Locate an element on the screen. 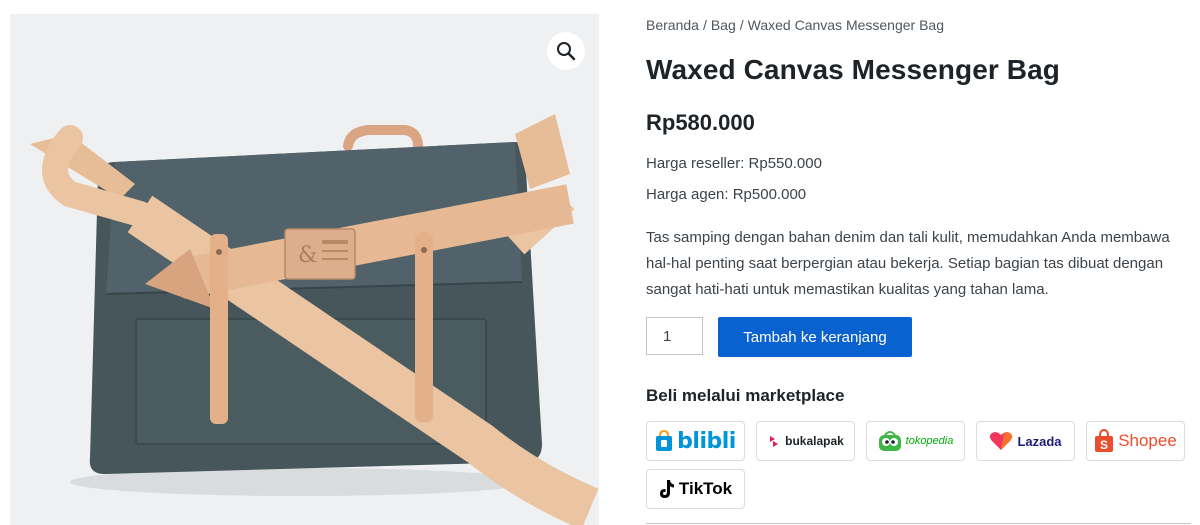  marketplace-lazada-button: Lazada is located at coordinates (1025, 441).